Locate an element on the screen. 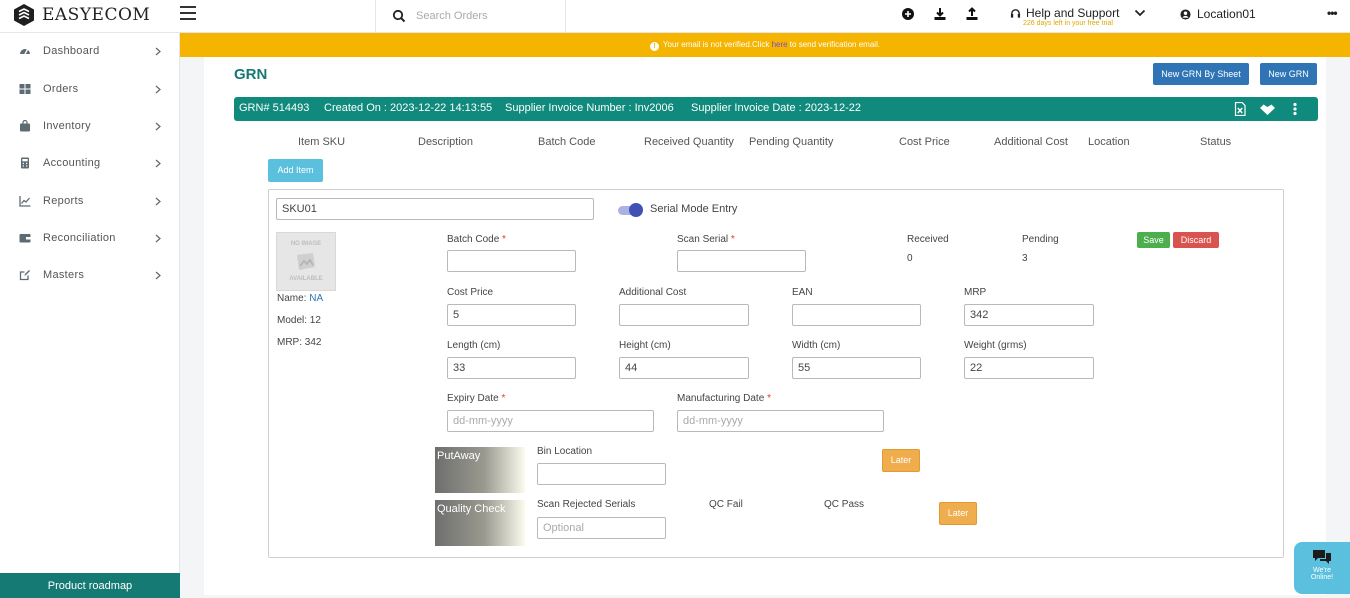 The image size is (1350, 598). sidebar-item-accounting: Accounting is located at coordinates (90, 163).